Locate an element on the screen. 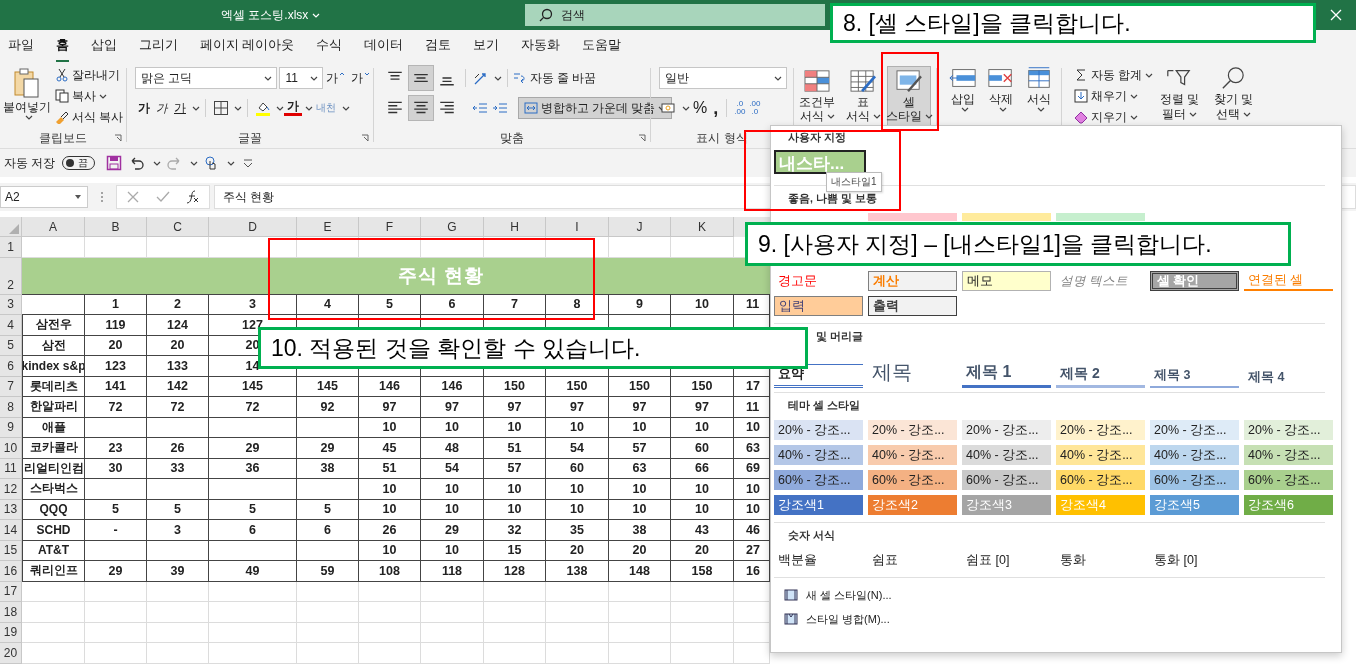 This screenshot has height=666, width=1356. table-cell: QQQ is located at coordinates (53, 509).